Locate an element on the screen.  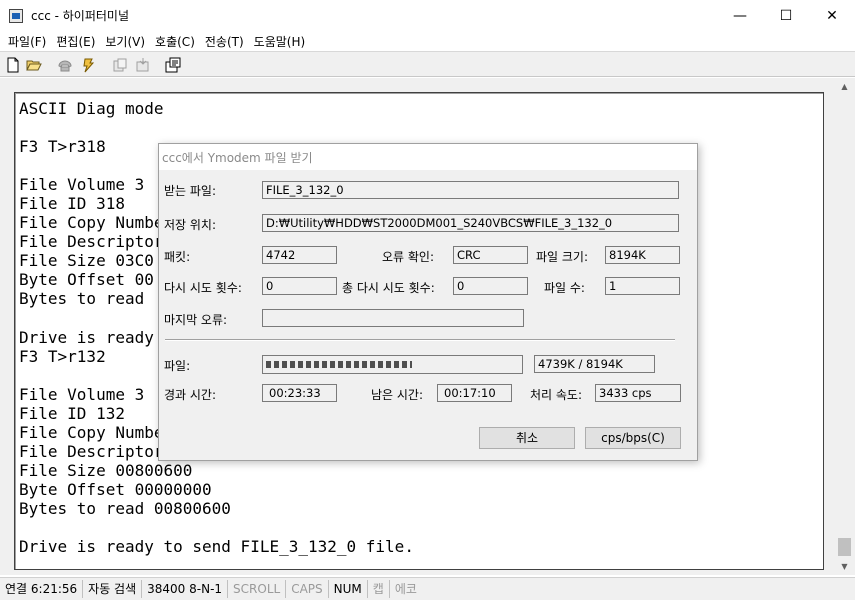
last-error-label: 마지막 오류: is located at coordinates (196, 320).